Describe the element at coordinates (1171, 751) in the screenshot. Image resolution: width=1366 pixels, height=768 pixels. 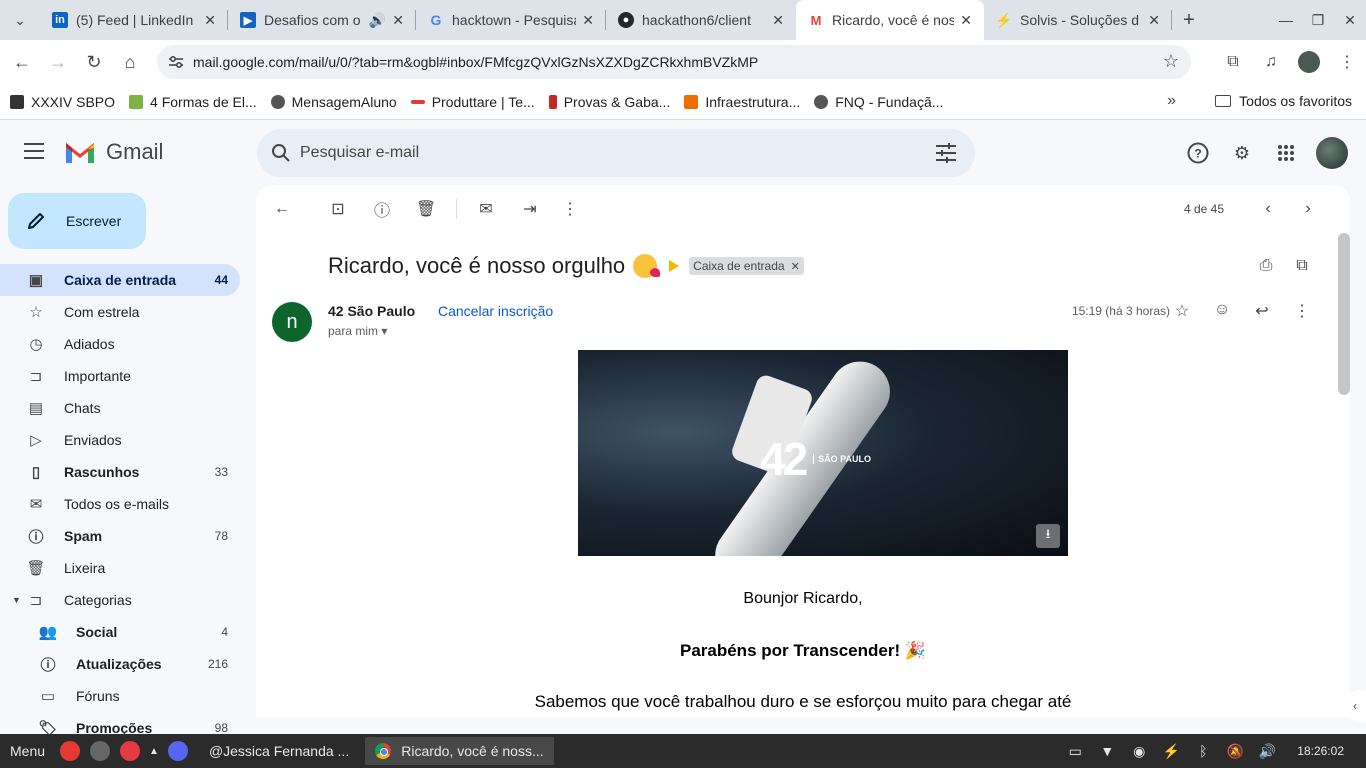
I see `power-icon: ⚡` at that location.